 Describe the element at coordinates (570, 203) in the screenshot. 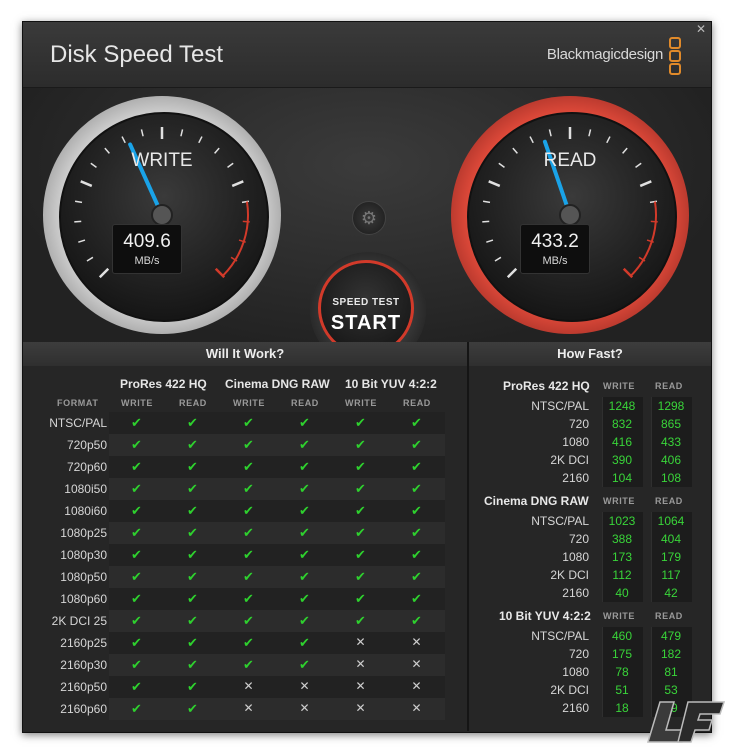

I see `read-gauge-dial` at that location.